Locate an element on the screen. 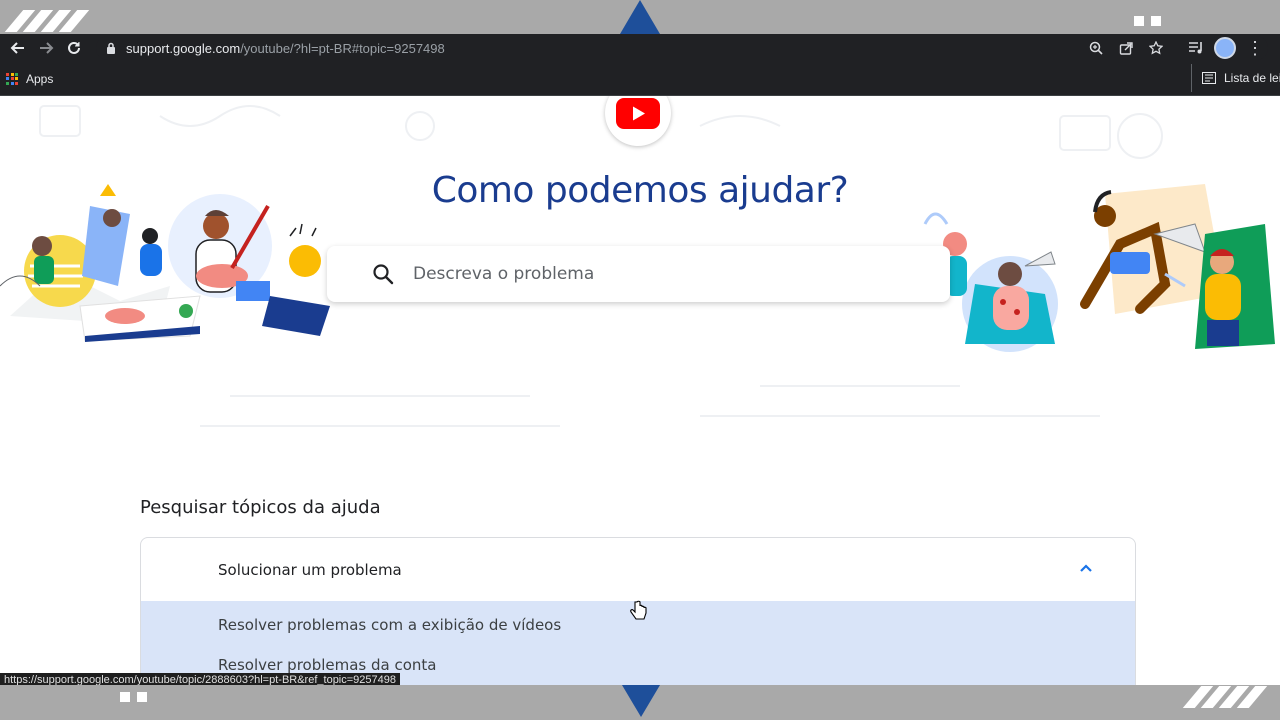  bookmark-star-icon is located at coordinates (1156, 48).